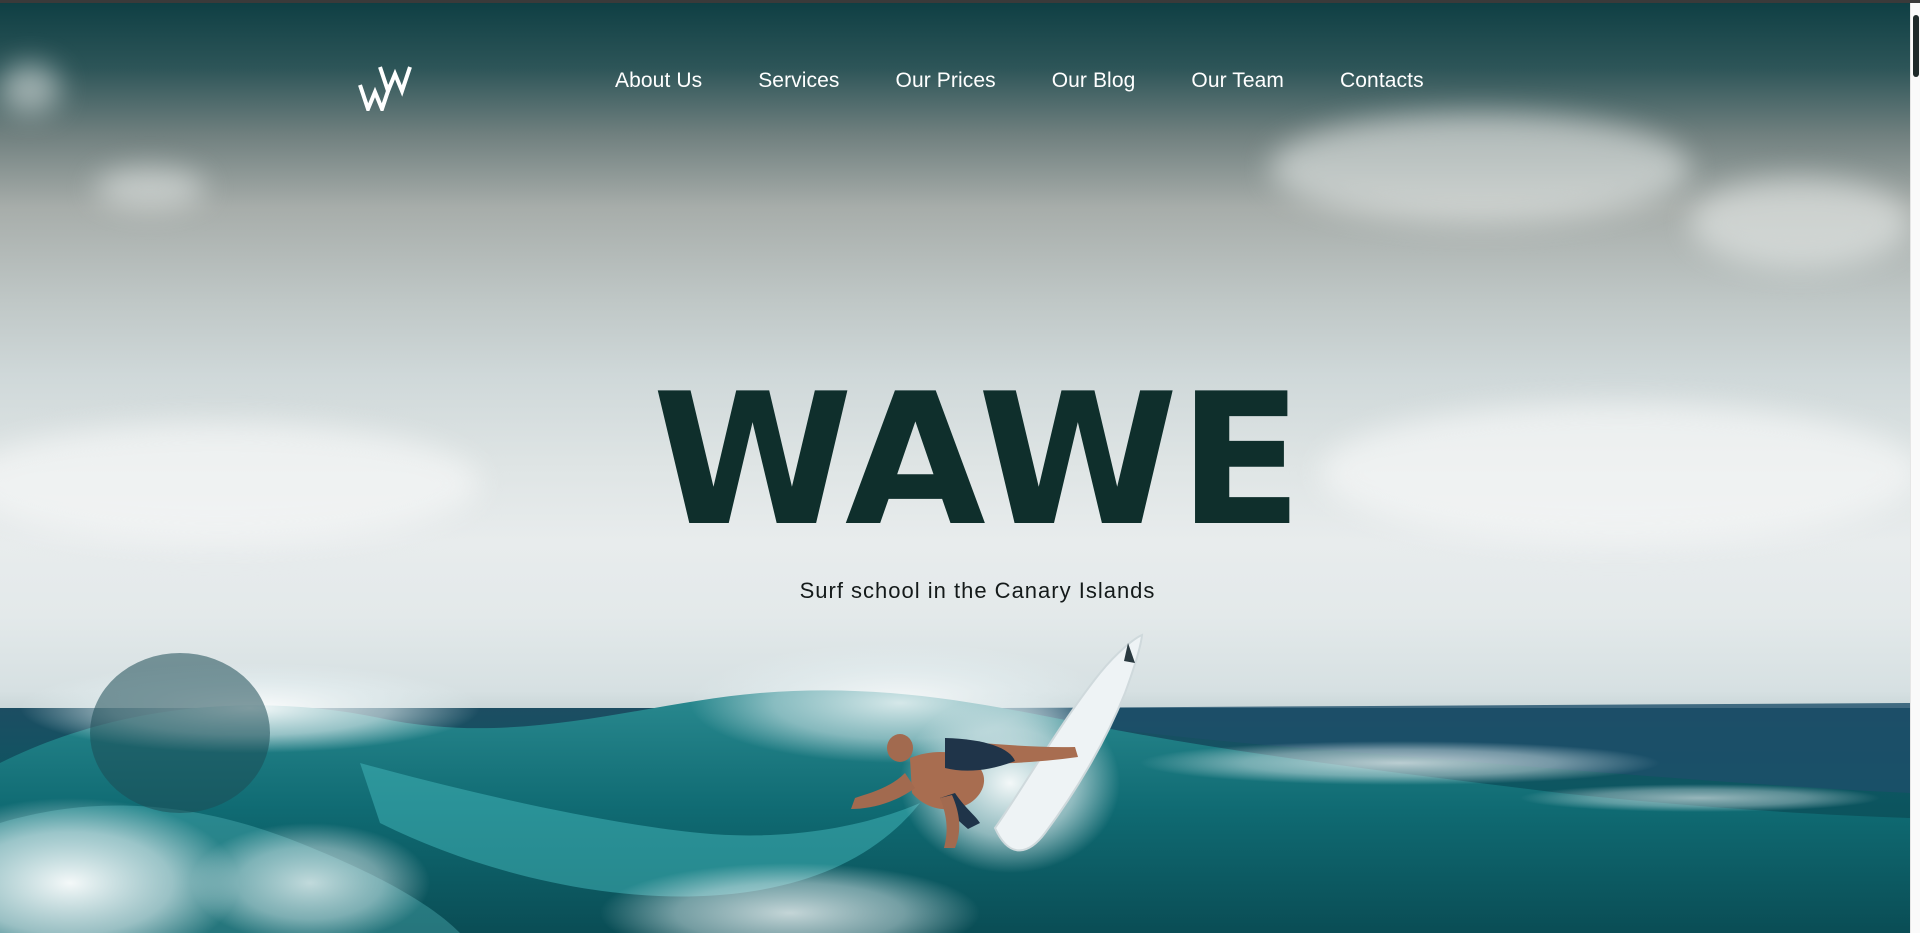 The height and width of the screenshot is (933, 1920). Describe the element at coordinates (1382, 81) in the screenshot. I see `nav-link-contacts: Contacts` at that location.